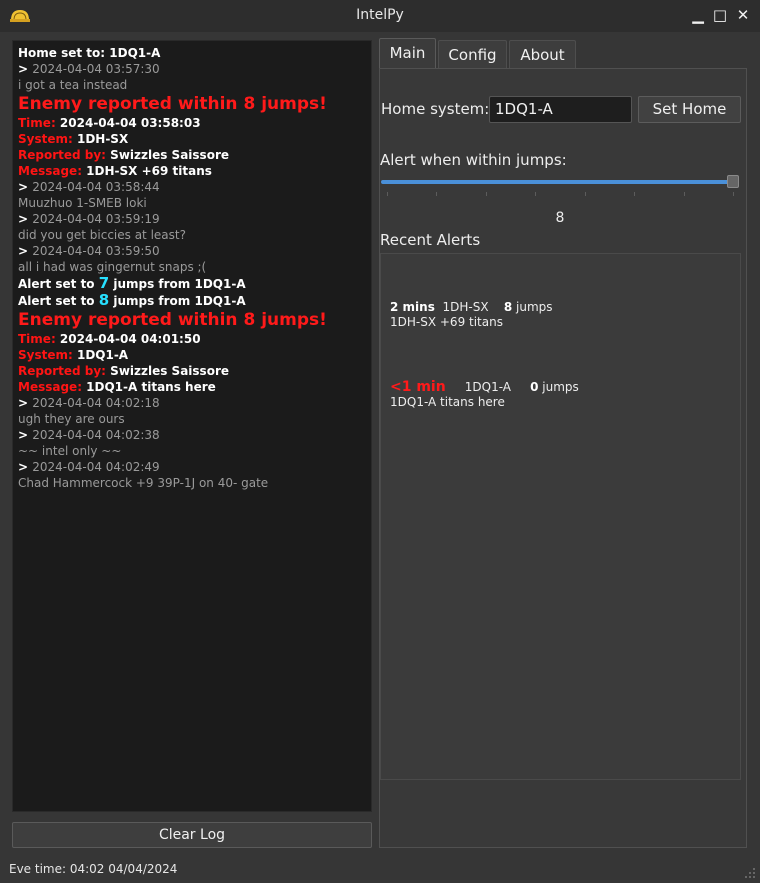 This screenshot has width=760, height=883. Describe the element at coordinates (73, 85) in the screenshot. I see `log-segment: i got a tea instead` at that location.